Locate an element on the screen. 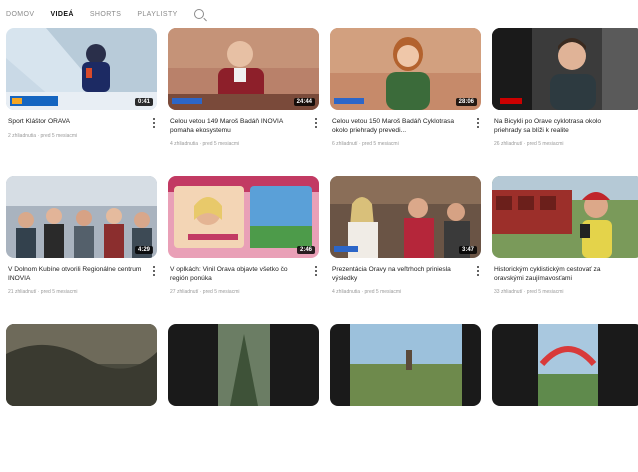  video-stats: 26 zhliadnutí · pred 5 mesiacmi is located at coordinates (529, 144).